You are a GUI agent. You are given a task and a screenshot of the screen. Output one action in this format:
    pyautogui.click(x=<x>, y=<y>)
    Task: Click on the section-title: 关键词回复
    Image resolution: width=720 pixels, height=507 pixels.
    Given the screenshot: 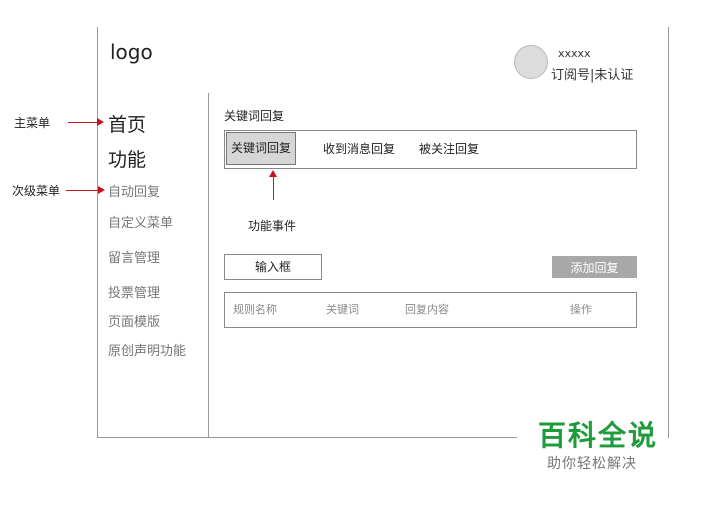 What is the action you would take?
    pyautogui.click(x=254, y=116)
    